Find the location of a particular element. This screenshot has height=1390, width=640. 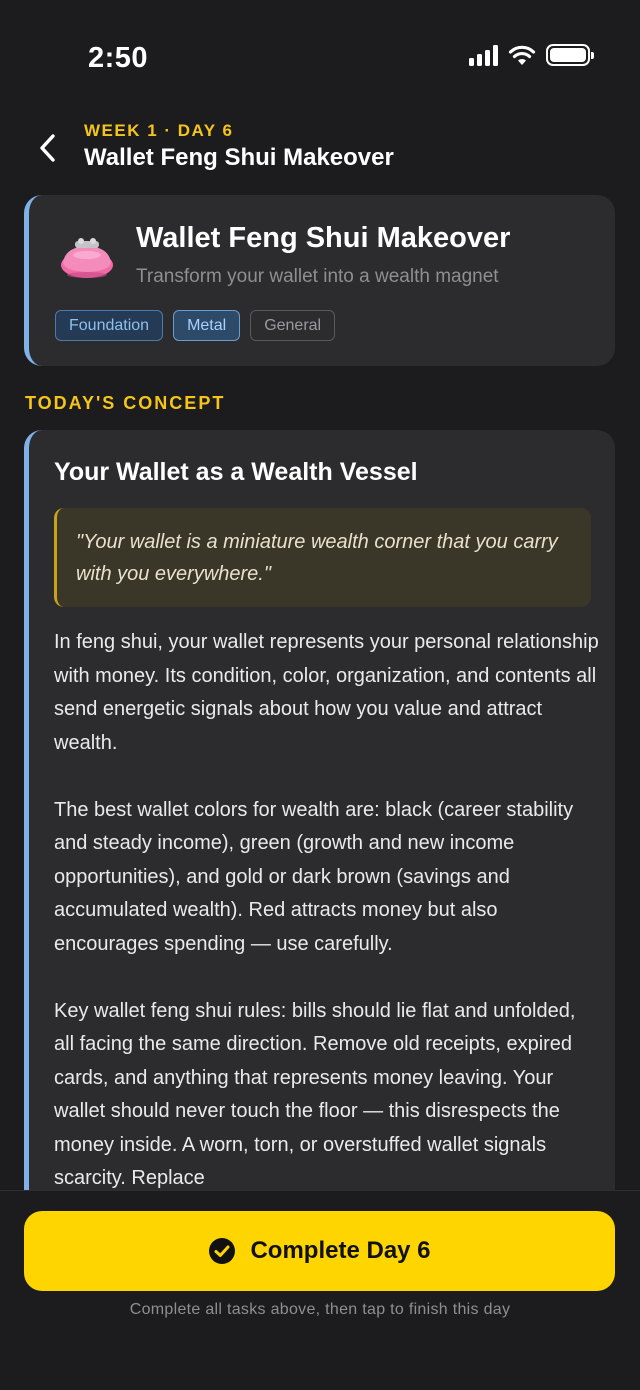

chevron-left-icon is located at coordinates (47, 148).